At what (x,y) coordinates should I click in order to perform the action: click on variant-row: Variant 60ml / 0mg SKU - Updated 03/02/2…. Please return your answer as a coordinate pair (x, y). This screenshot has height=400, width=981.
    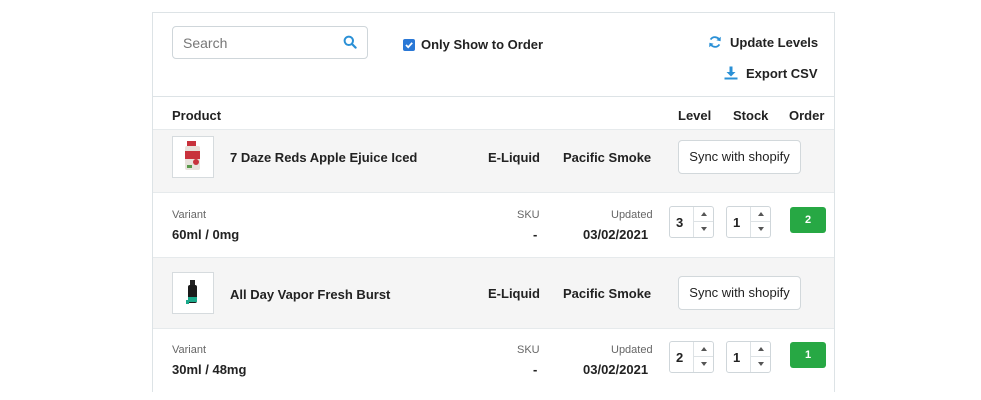
    Looking at the image, I should click on (493, 224).